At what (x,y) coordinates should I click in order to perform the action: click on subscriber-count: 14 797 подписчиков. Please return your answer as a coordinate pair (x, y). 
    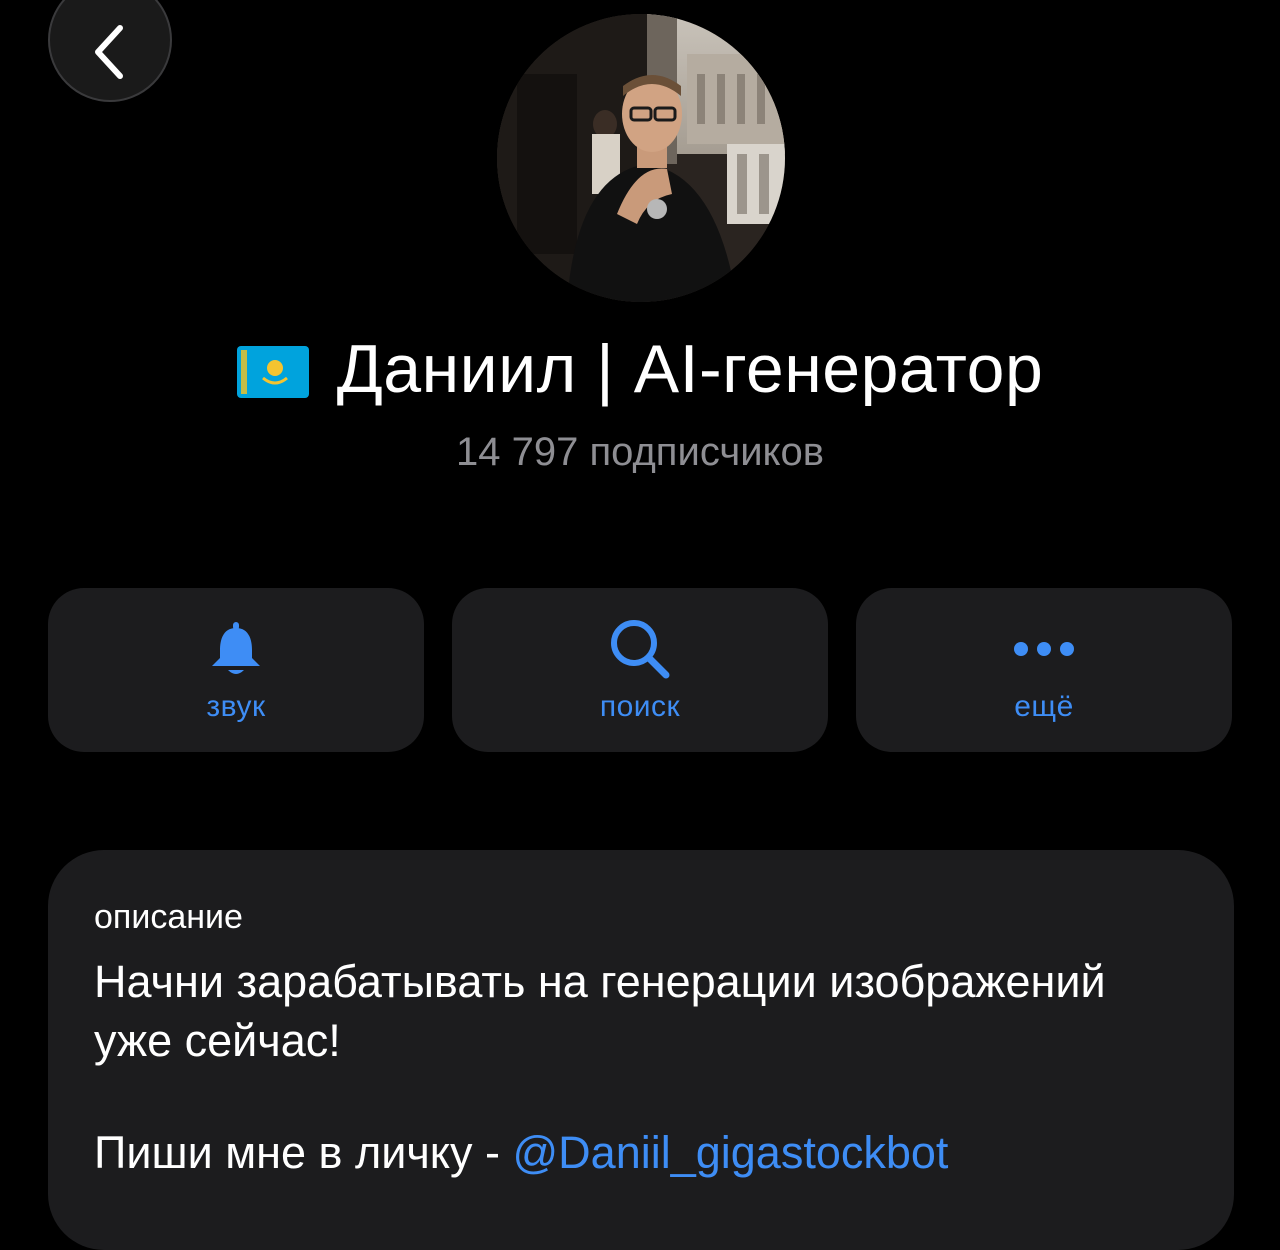
    Looking at the image, I should click on (639, 452).